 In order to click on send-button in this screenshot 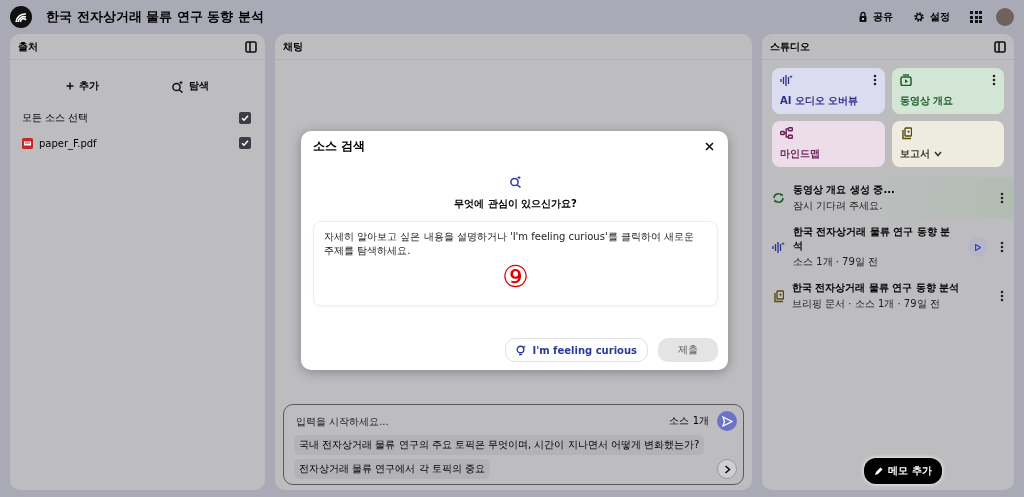, I will do `click(727, 421)`.